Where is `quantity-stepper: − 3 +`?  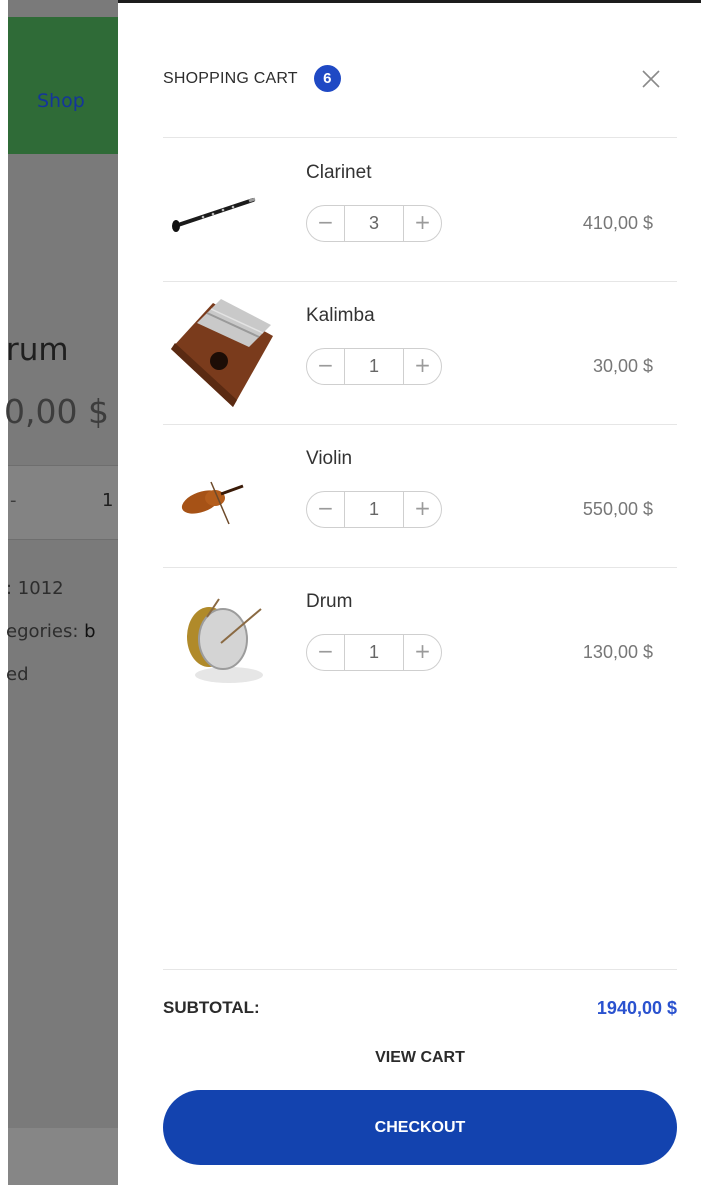
quantity-stepper: − 3 + is located at coordinates (374, 223).